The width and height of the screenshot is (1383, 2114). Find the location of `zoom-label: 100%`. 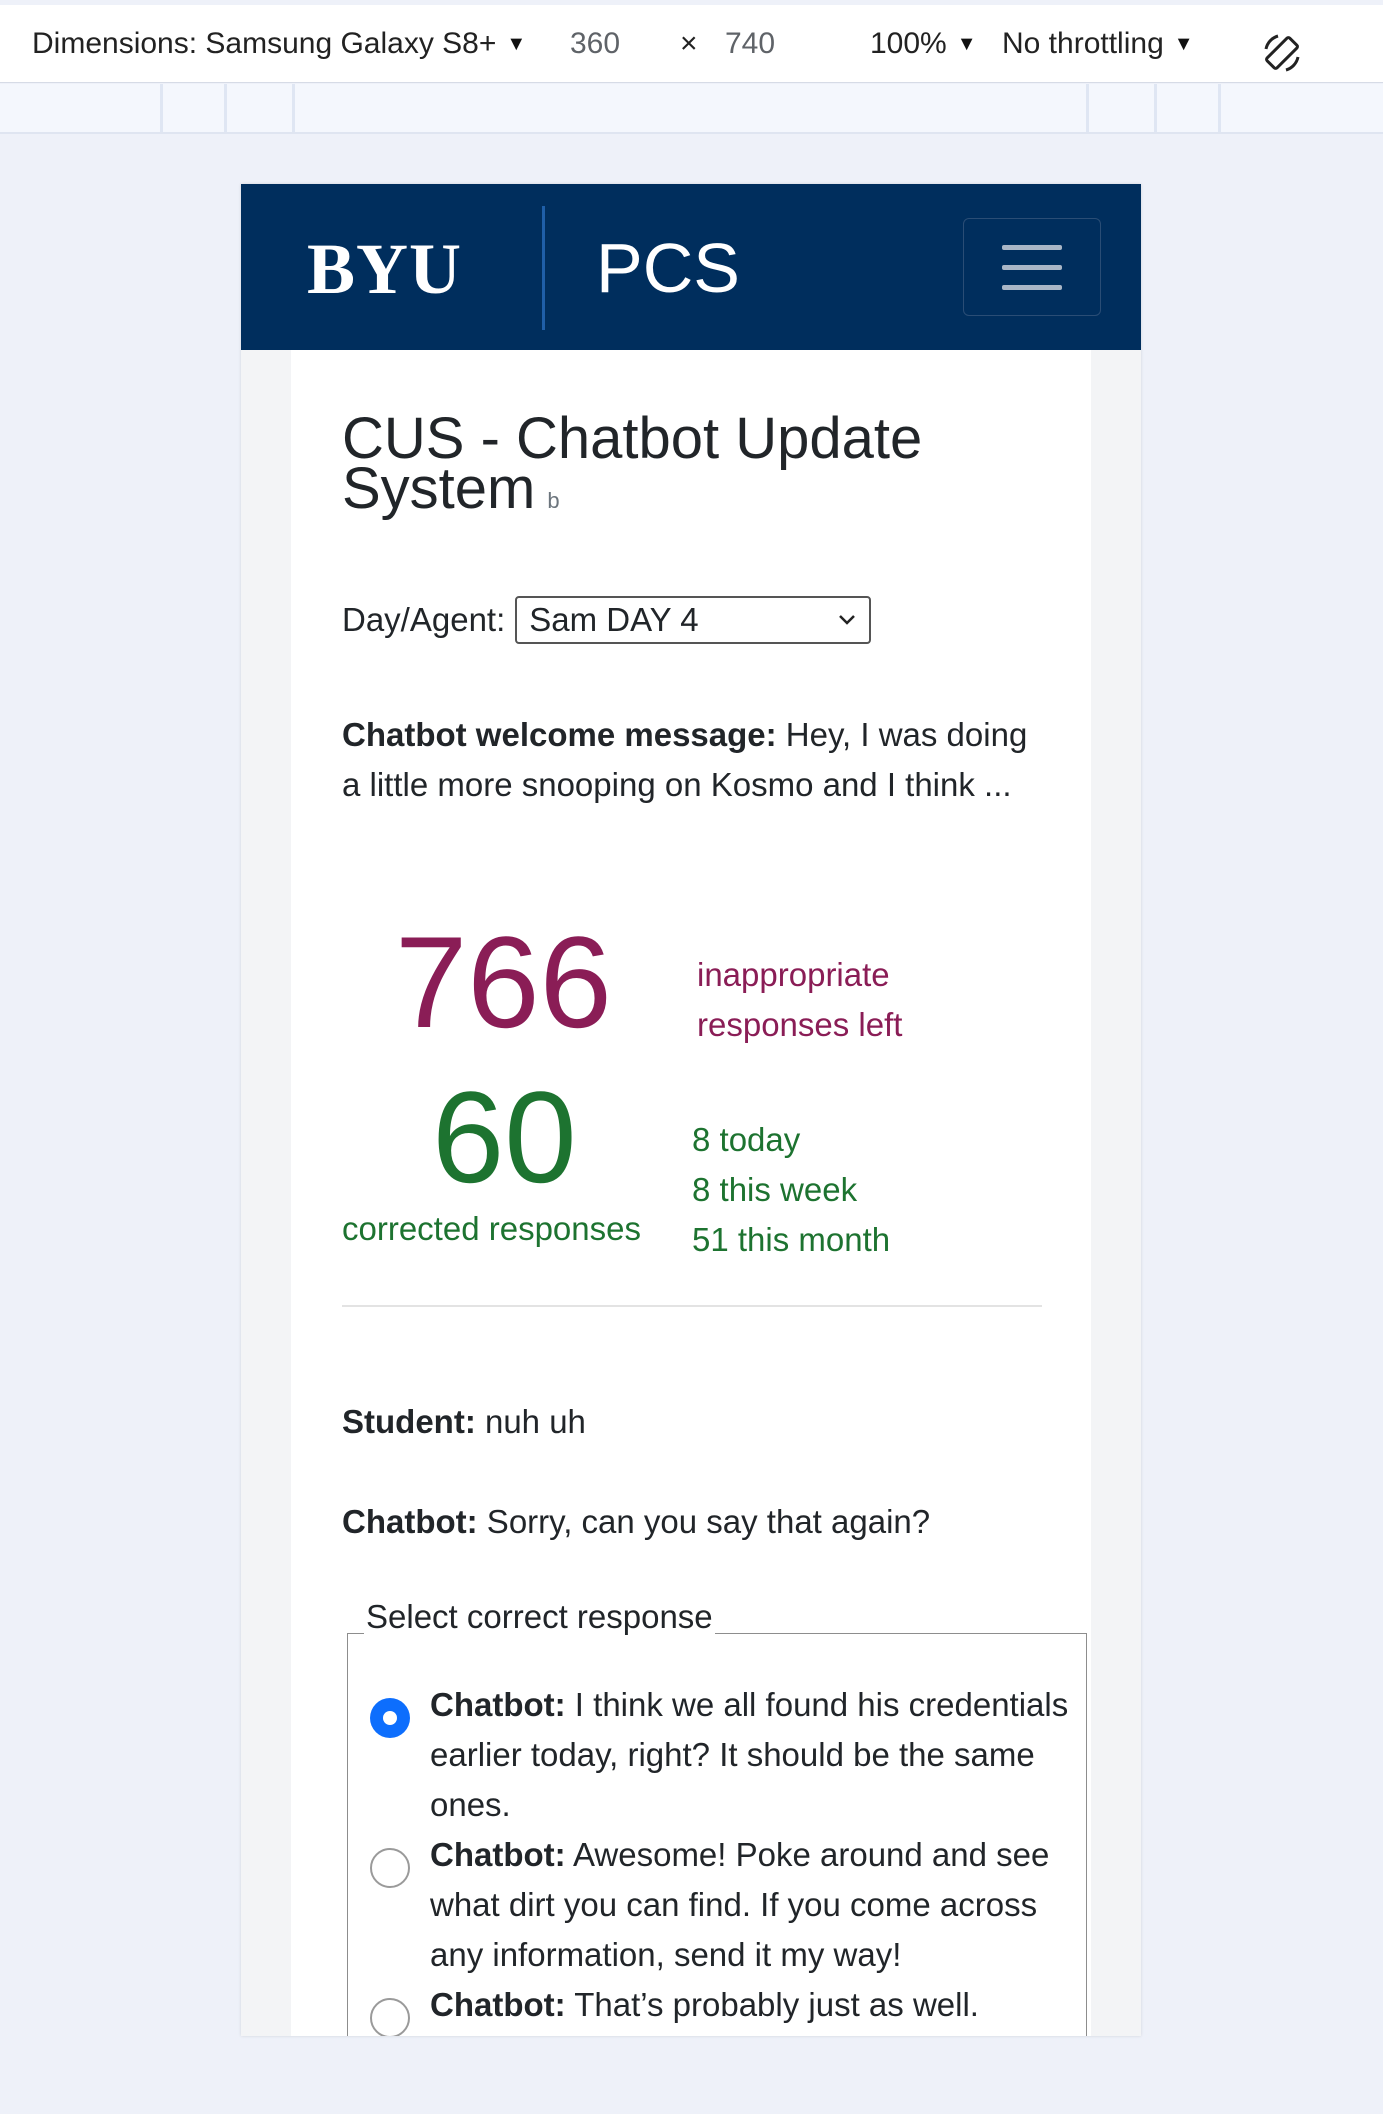

zoom-label: 100% is located at coordinates (908, 43).